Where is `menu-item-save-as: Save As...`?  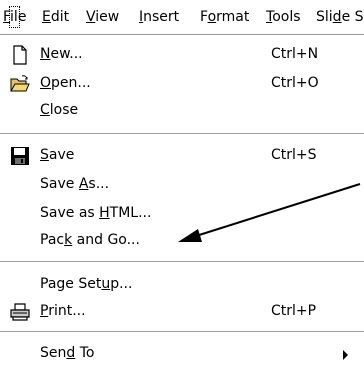 menu-item-save-as: Save As... is located at coordinates (182, 185).